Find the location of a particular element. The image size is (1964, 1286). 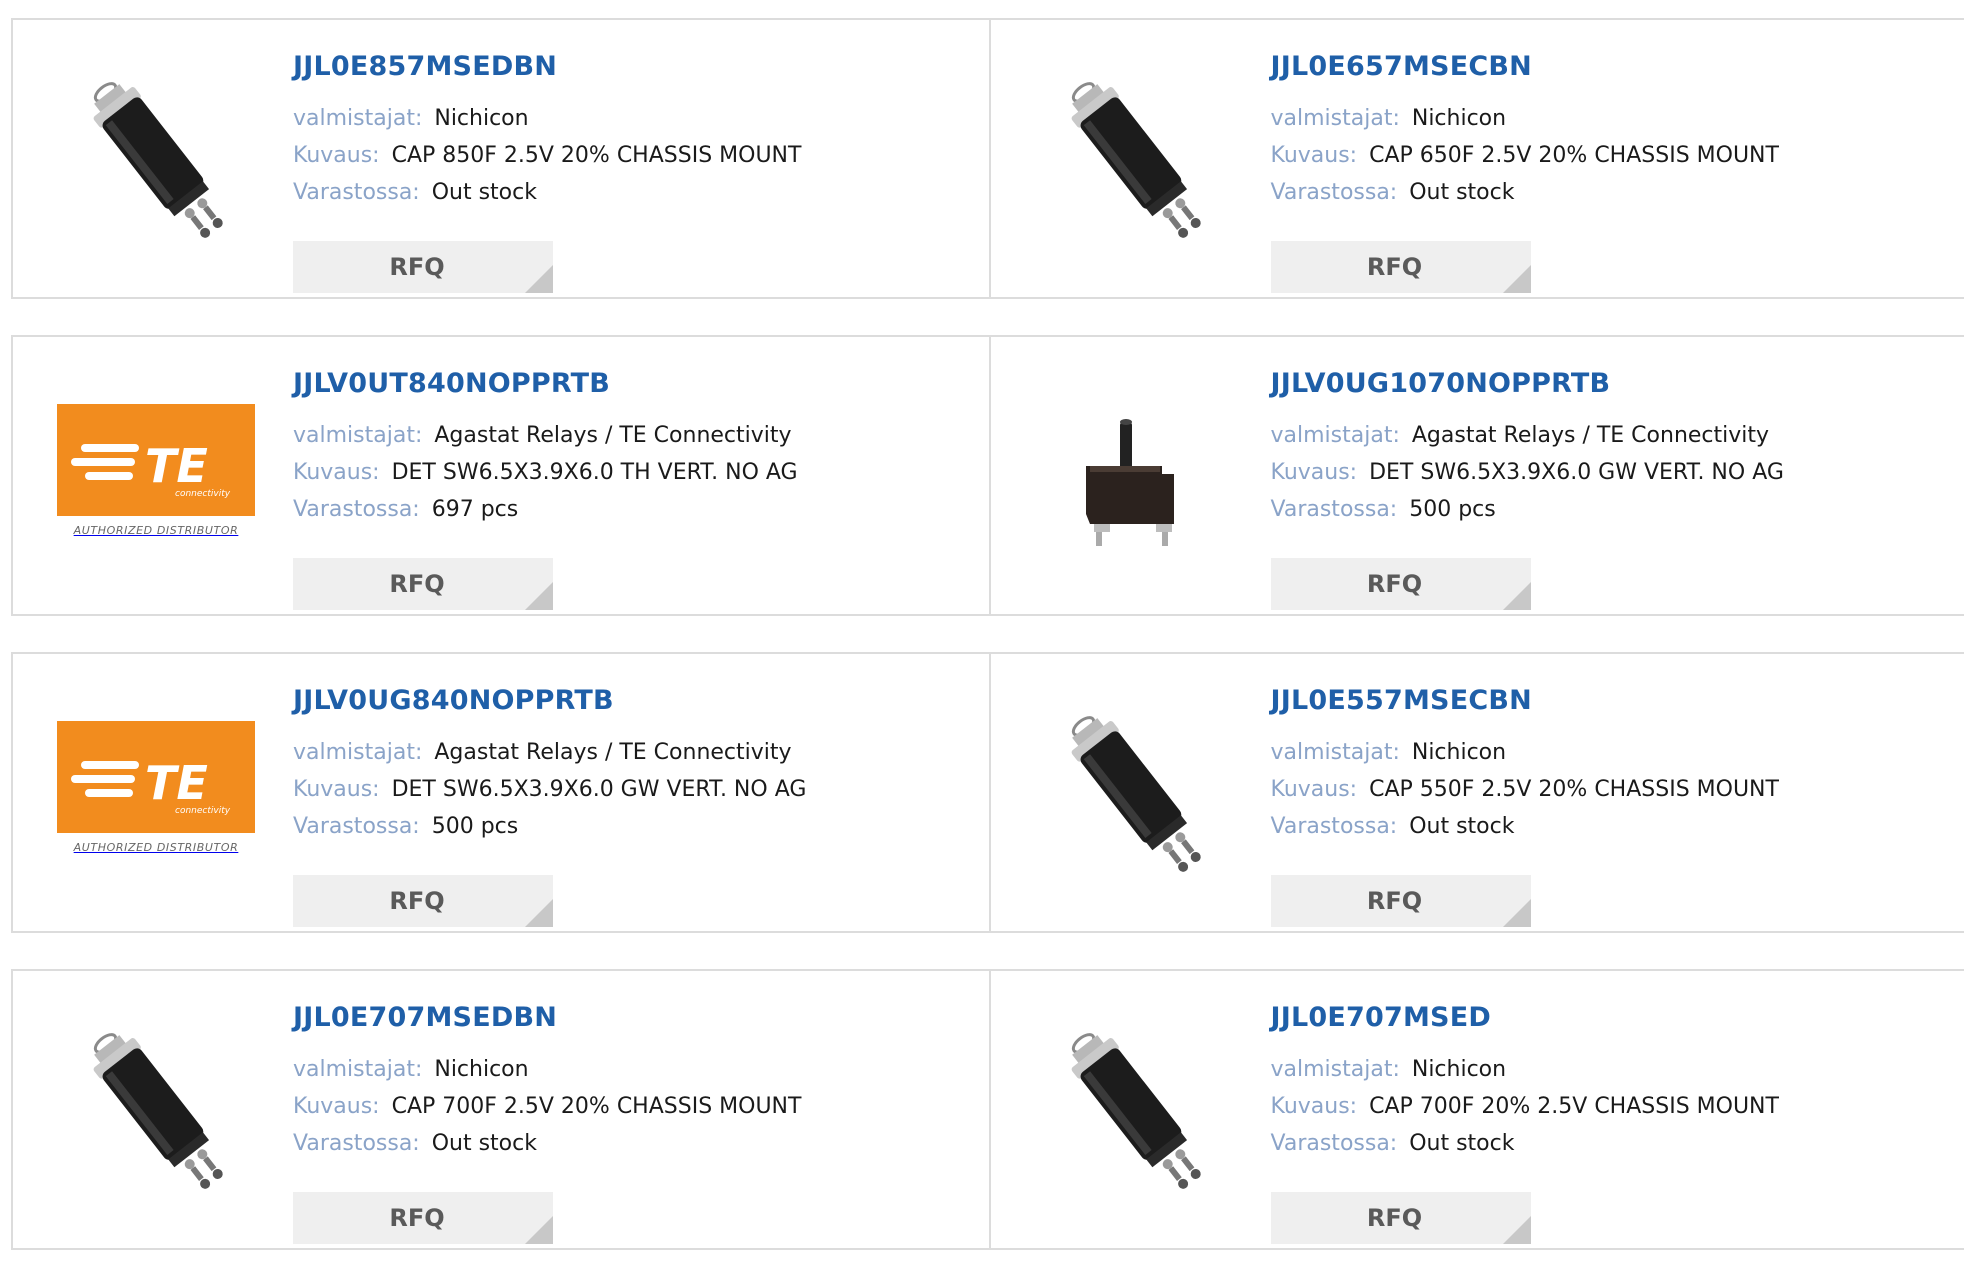

description-value: DET SW6.5X3.9X6.0 GW VERT. NO AG is located at coordinates (599, 789).